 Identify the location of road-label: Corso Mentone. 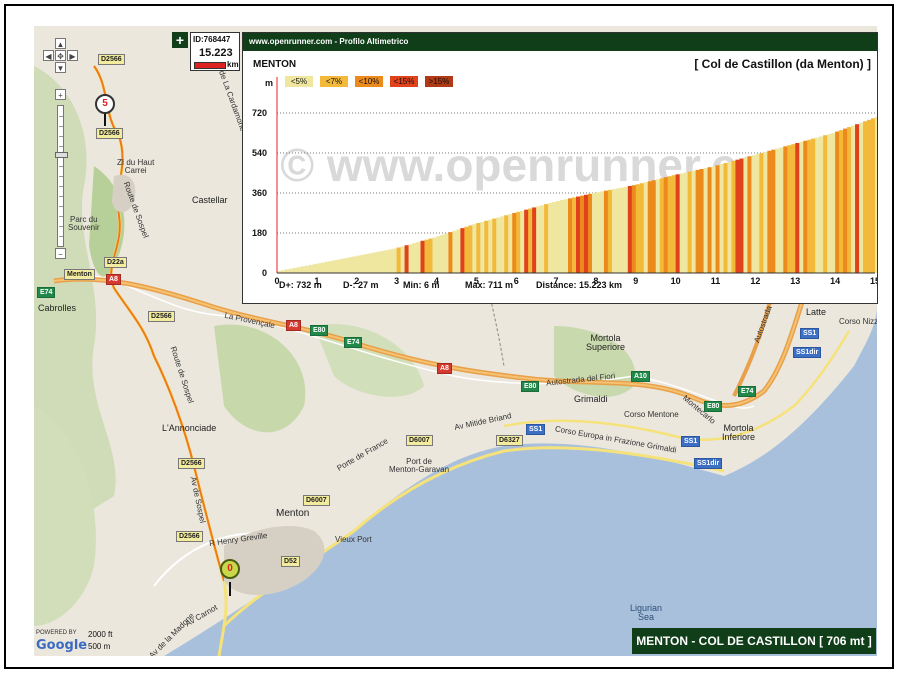
(651, 414).